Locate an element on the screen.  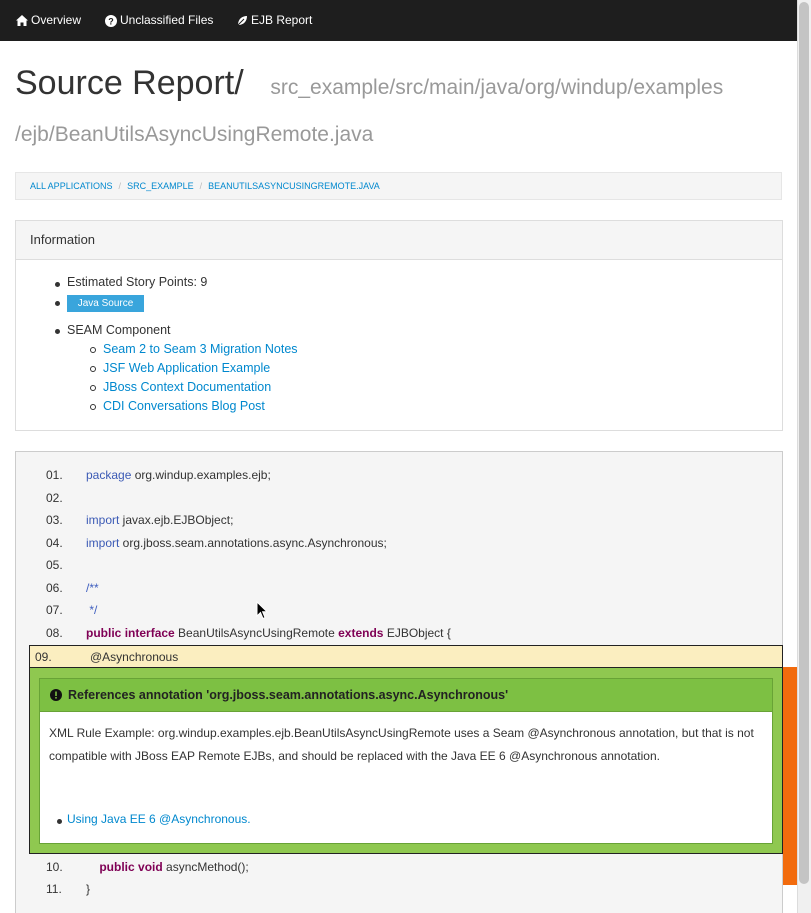
nav-overview: Overview is located at coordinates (48, 20).